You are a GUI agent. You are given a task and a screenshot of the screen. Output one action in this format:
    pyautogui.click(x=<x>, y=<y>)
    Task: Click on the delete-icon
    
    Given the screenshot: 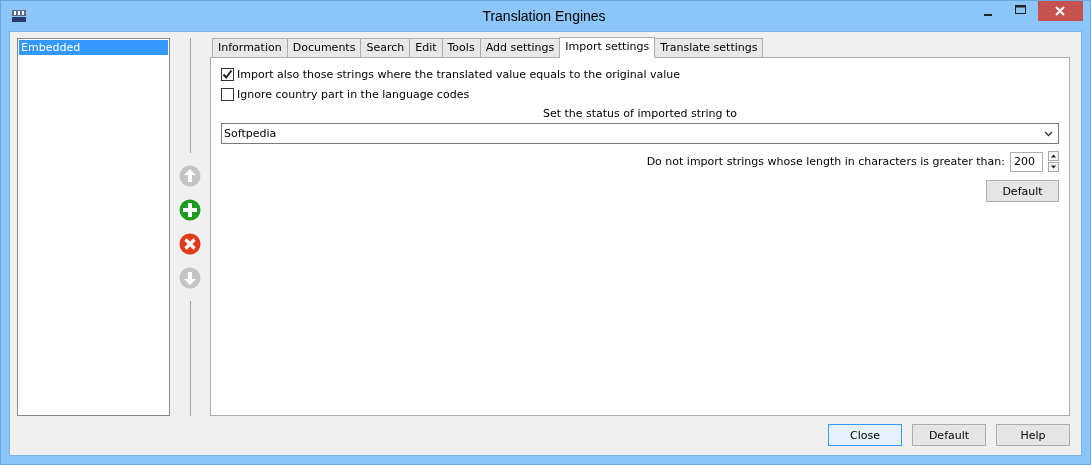 What is the action you would take?
    pyautogui.click(x=190, y=244)
    